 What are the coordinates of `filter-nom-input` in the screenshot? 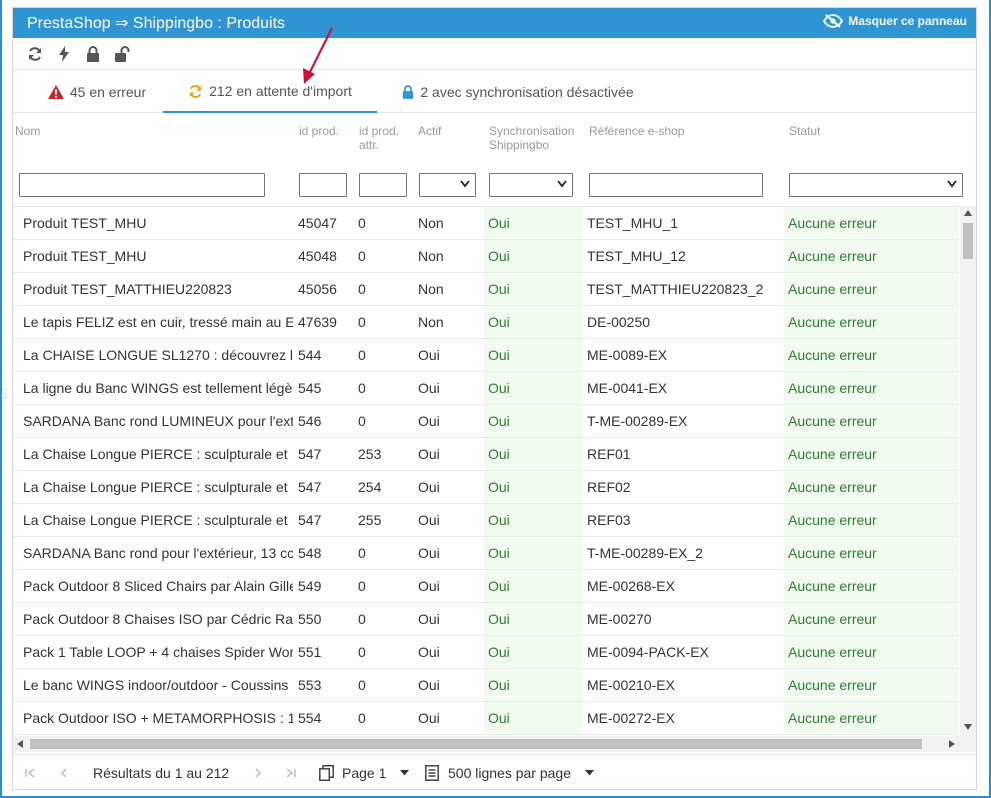 It's located at (142, 185).